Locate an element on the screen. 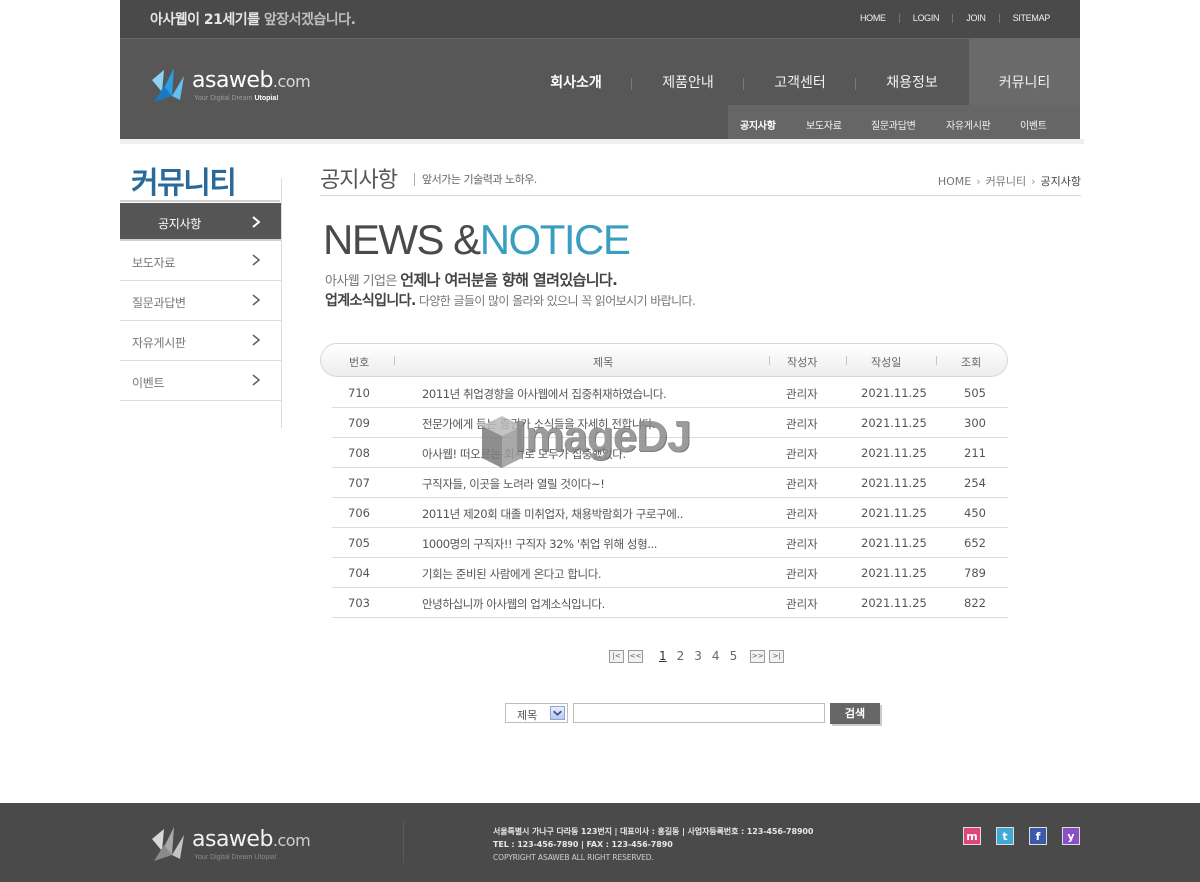 This screenshot has height=882, width=1200. gnb-item-recruit: 채용정보 is located at coordinates (912, 72).